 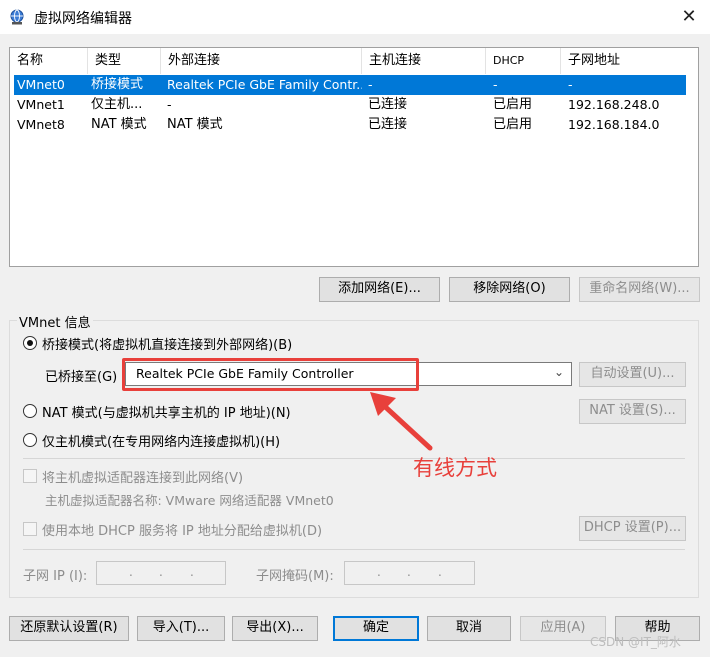 What do you see at coordinates (376, 628) in the screenshot?
I see `ok-button: 确定` at bounding box center [376, 628].